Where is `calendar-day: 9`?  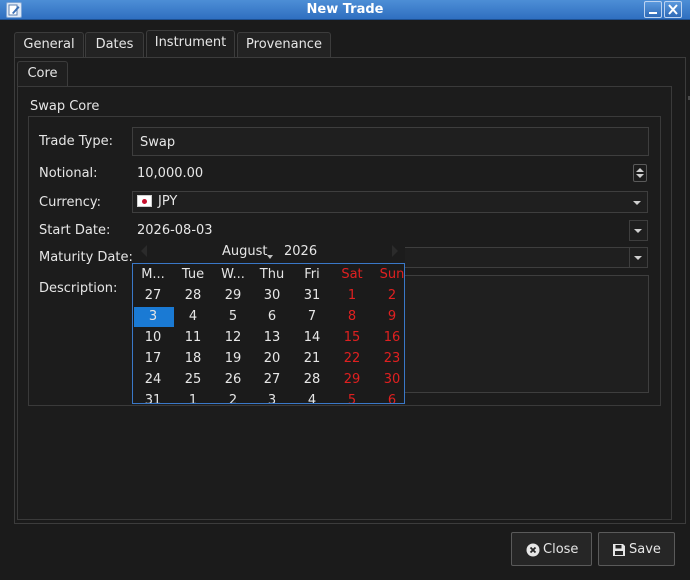 calendar-day: 9 is located at coordinates (388, 316).